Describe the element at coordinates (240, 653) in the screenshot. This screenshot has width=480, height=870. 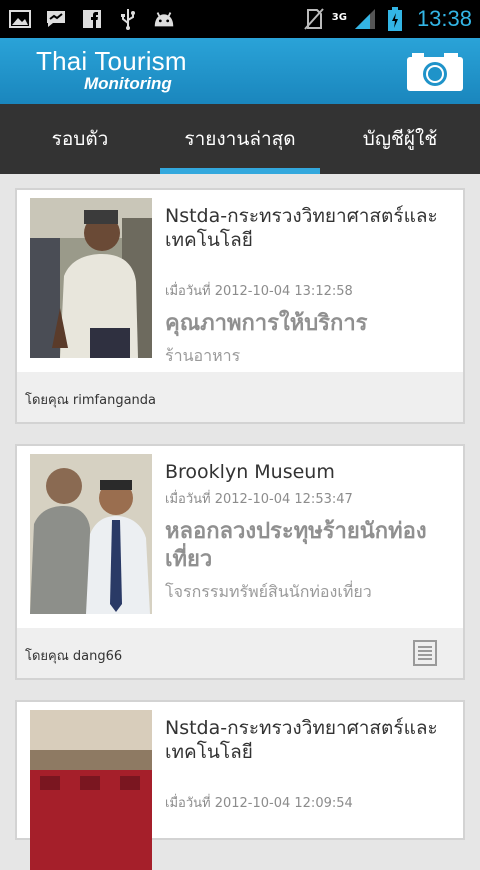
I see `report-footer: โดยคุณ dang66` at that location.